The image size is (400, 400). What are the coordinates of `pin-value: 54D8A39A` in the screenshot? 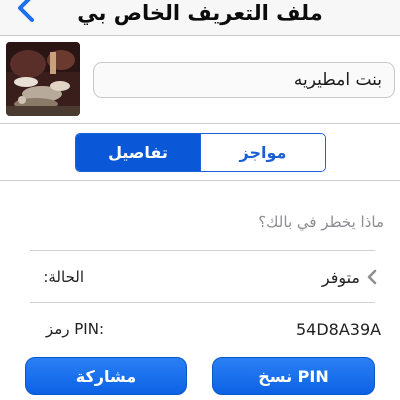 It's located at (339, 329).